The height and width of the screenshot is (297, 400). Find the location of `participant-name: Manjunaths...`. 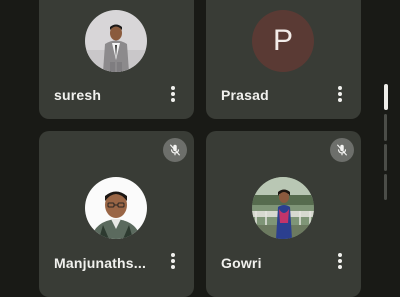

participant-name: Manjunaths... is located at coordinates (100, 263).